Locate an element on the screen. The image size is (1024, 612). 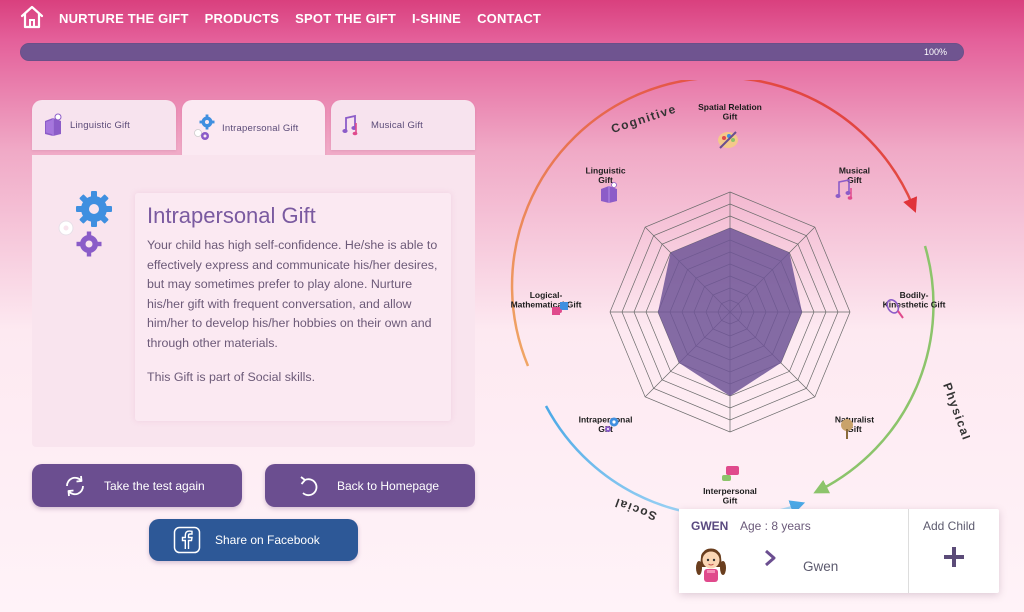
child-selector: GWEN Age : 8 years Gwen is located at coordinates (793, 551).